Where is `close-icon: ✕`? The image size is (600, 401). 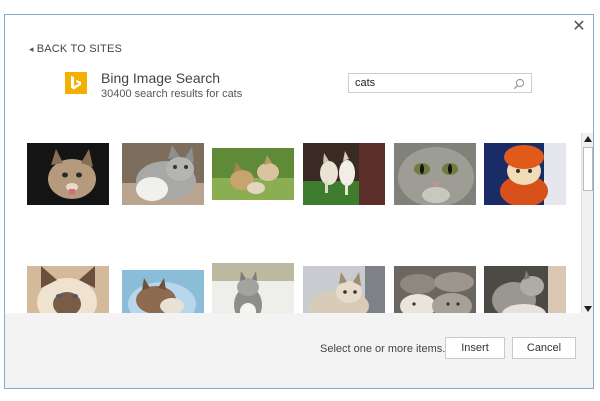
close-icon: ✕ is located at coordinates (579, 27).